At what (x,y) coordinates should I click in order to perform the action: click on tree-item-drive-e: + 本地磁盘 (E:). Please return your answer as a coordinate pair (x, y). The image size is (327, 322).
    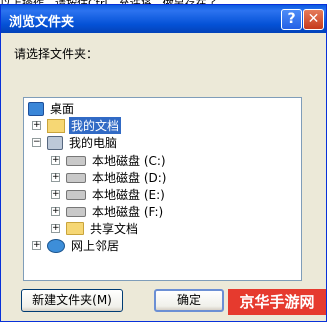
    Looking at the image, I should click on (109, 194).